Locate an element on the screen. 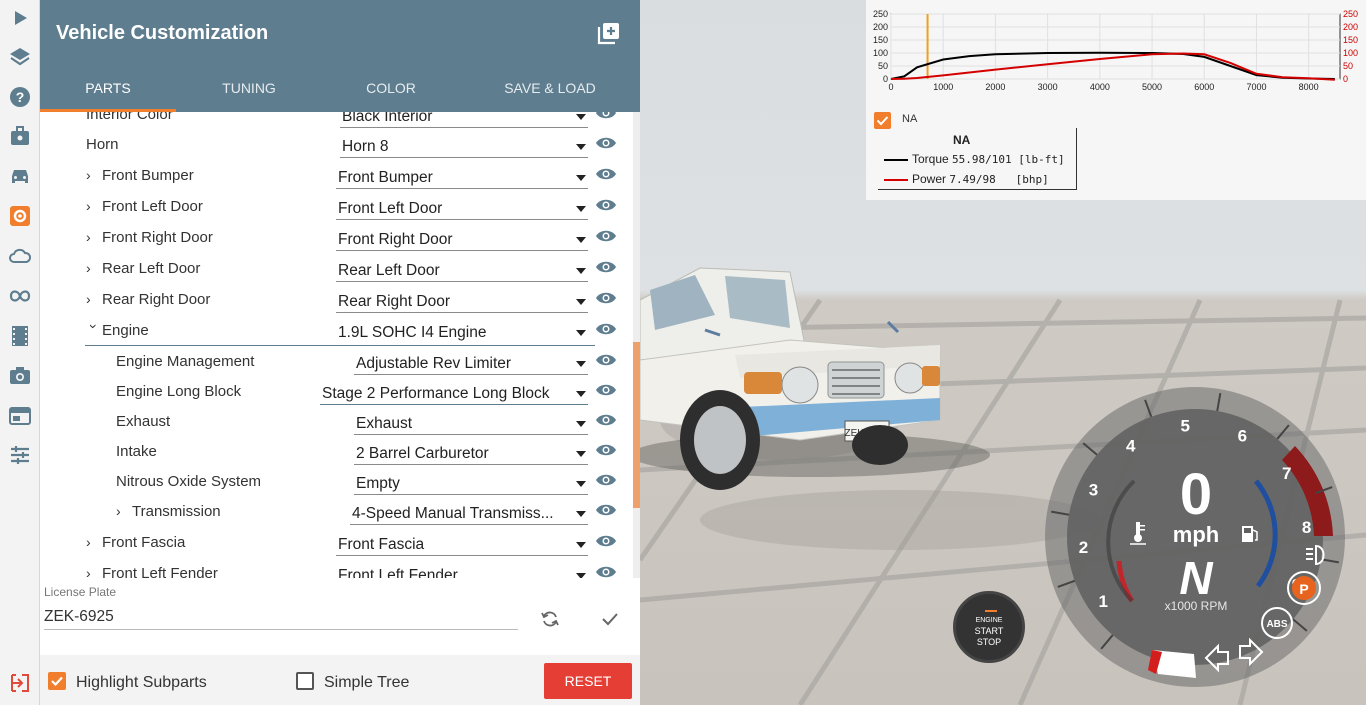 This screenshot has width=1366, height=705. simple-tree-checkbox is located at coordinates (305, 681).